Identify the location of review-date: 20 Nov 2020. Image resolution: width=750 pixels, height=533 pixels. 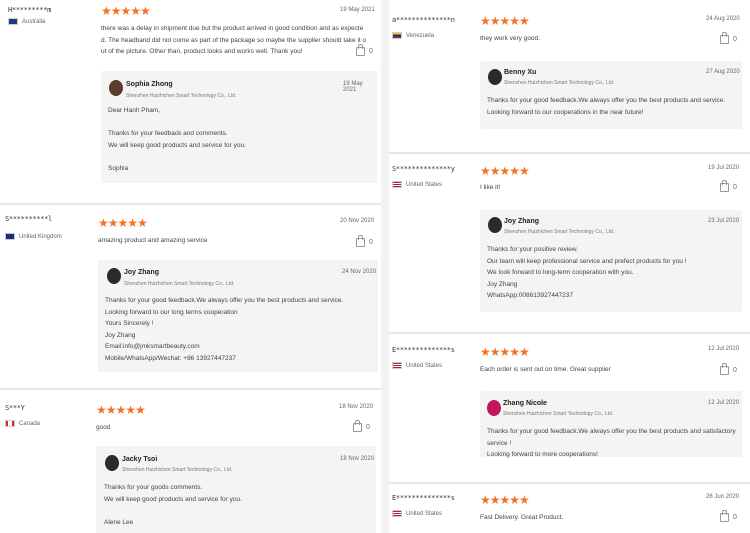
(357, 221).